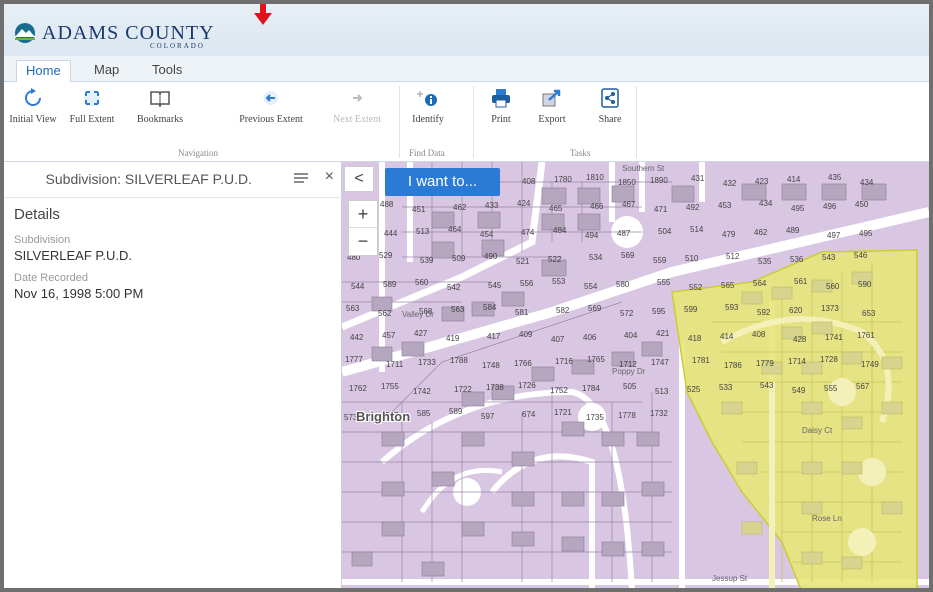 This screenshot has width=933, height=592. I want to click on tab-map: Map, so click(106, 69).